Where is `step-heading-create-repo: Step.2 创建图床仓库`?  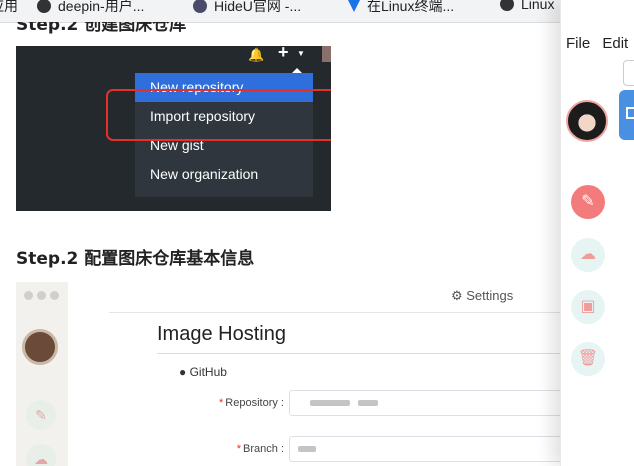 step-heading-create-repo: Step.2 创建图床仓库 is located at coordinates (101, 28).